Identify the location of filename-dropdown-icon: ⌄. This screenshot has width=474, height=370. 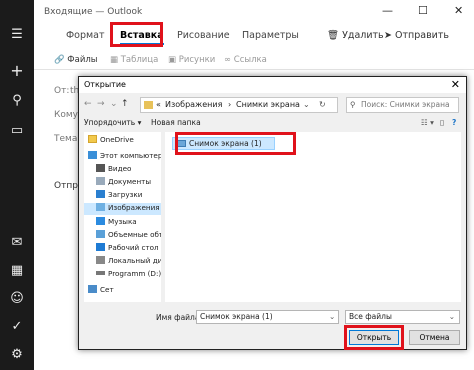
(332, 316).